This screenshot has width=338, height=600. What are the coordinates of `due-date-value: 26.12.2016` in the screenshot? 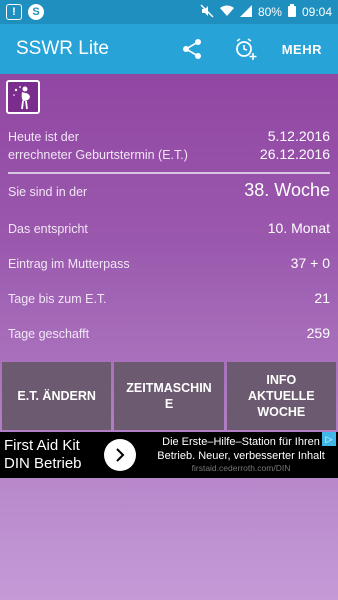 It's located at (294, 154).